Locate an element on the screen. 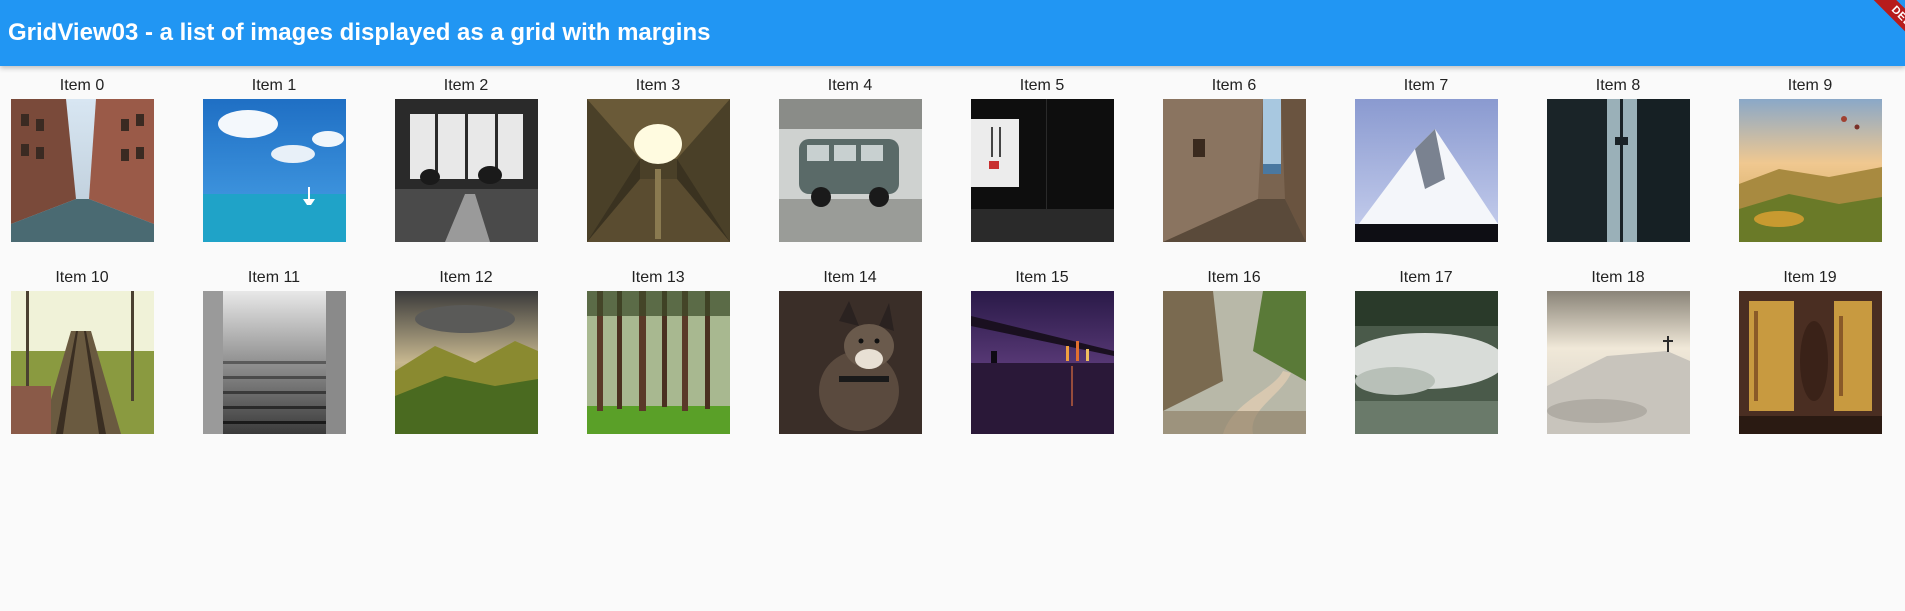 The image size is (1905, 611). grid-item-label: Item 8 is located at coordinates (1618, 85).